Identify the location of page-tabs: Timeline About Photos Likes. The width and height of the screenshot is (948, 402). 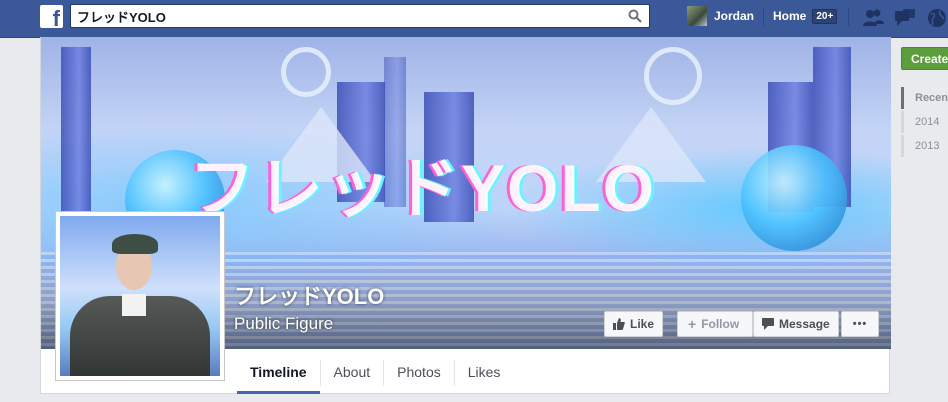
(375, 373).